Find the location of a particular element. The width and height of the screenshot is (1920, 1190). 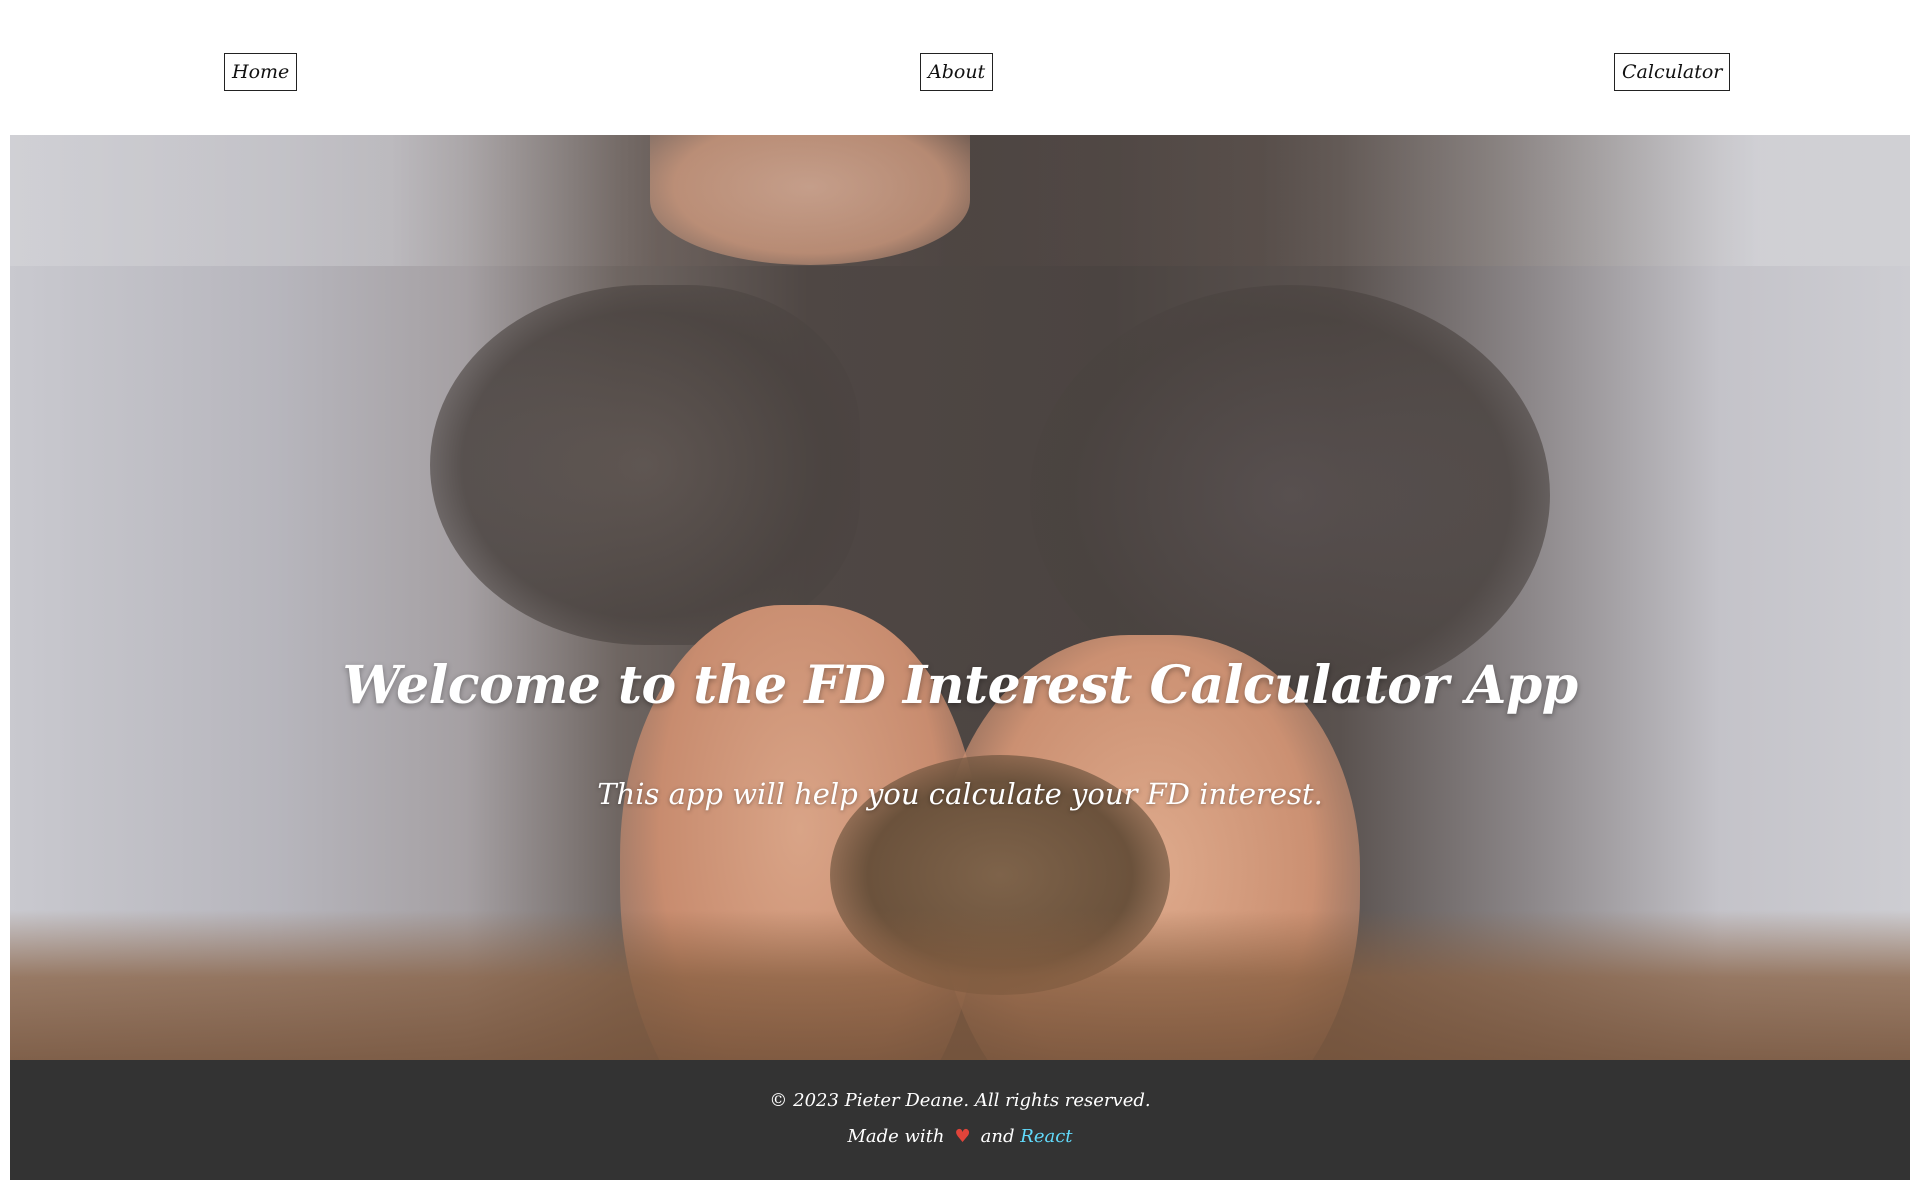

top-navigation: Home About Calculator is located at coordinates (960, 67).